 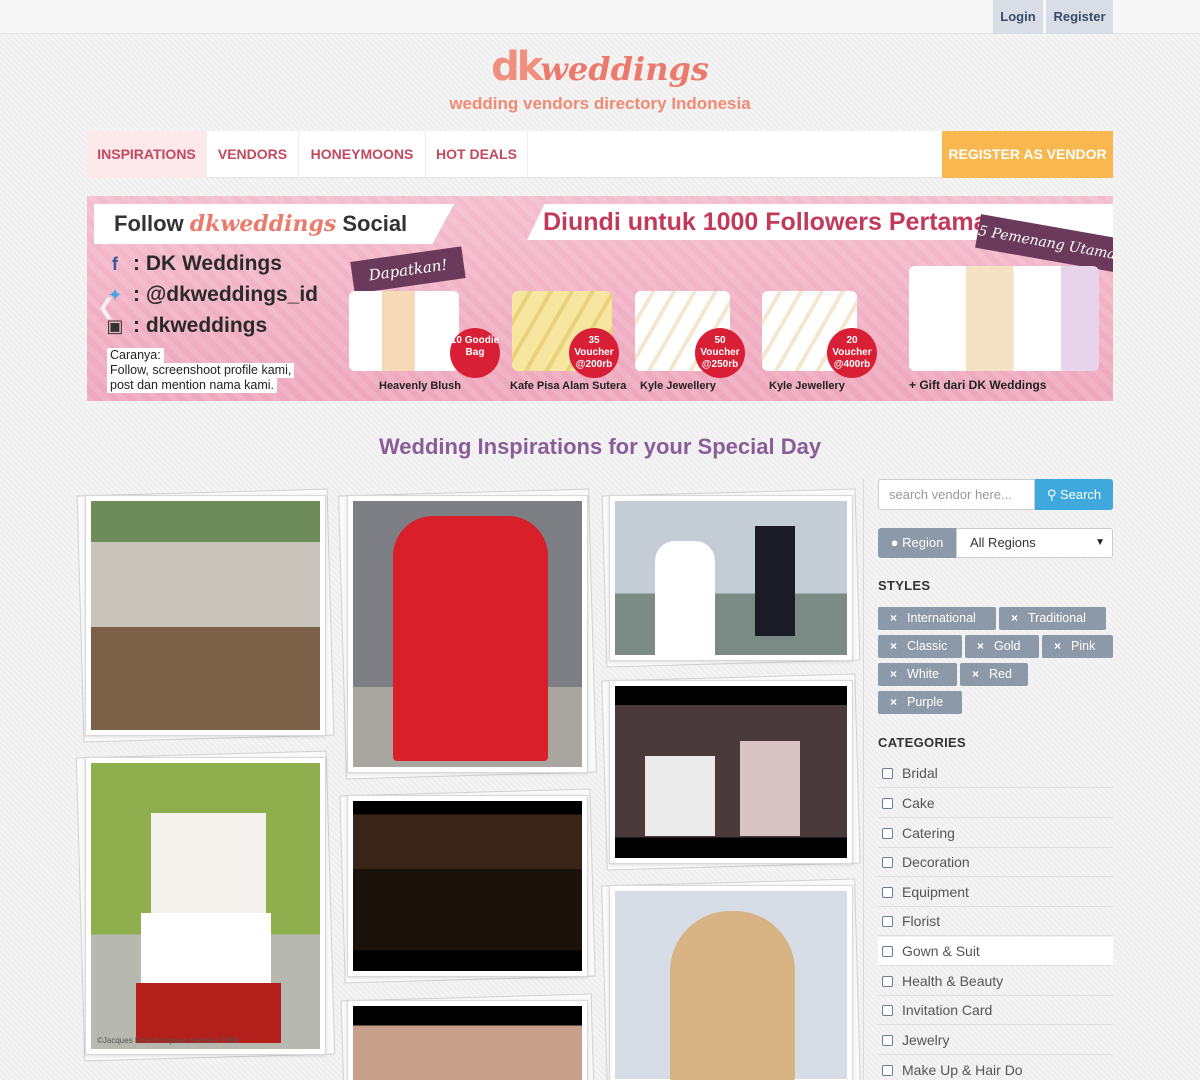 What do you see at coordinates (962, 1070) in the screenshot?
I see `category-label: Make Up & Hair Do` at bounding box center [962, 1070].